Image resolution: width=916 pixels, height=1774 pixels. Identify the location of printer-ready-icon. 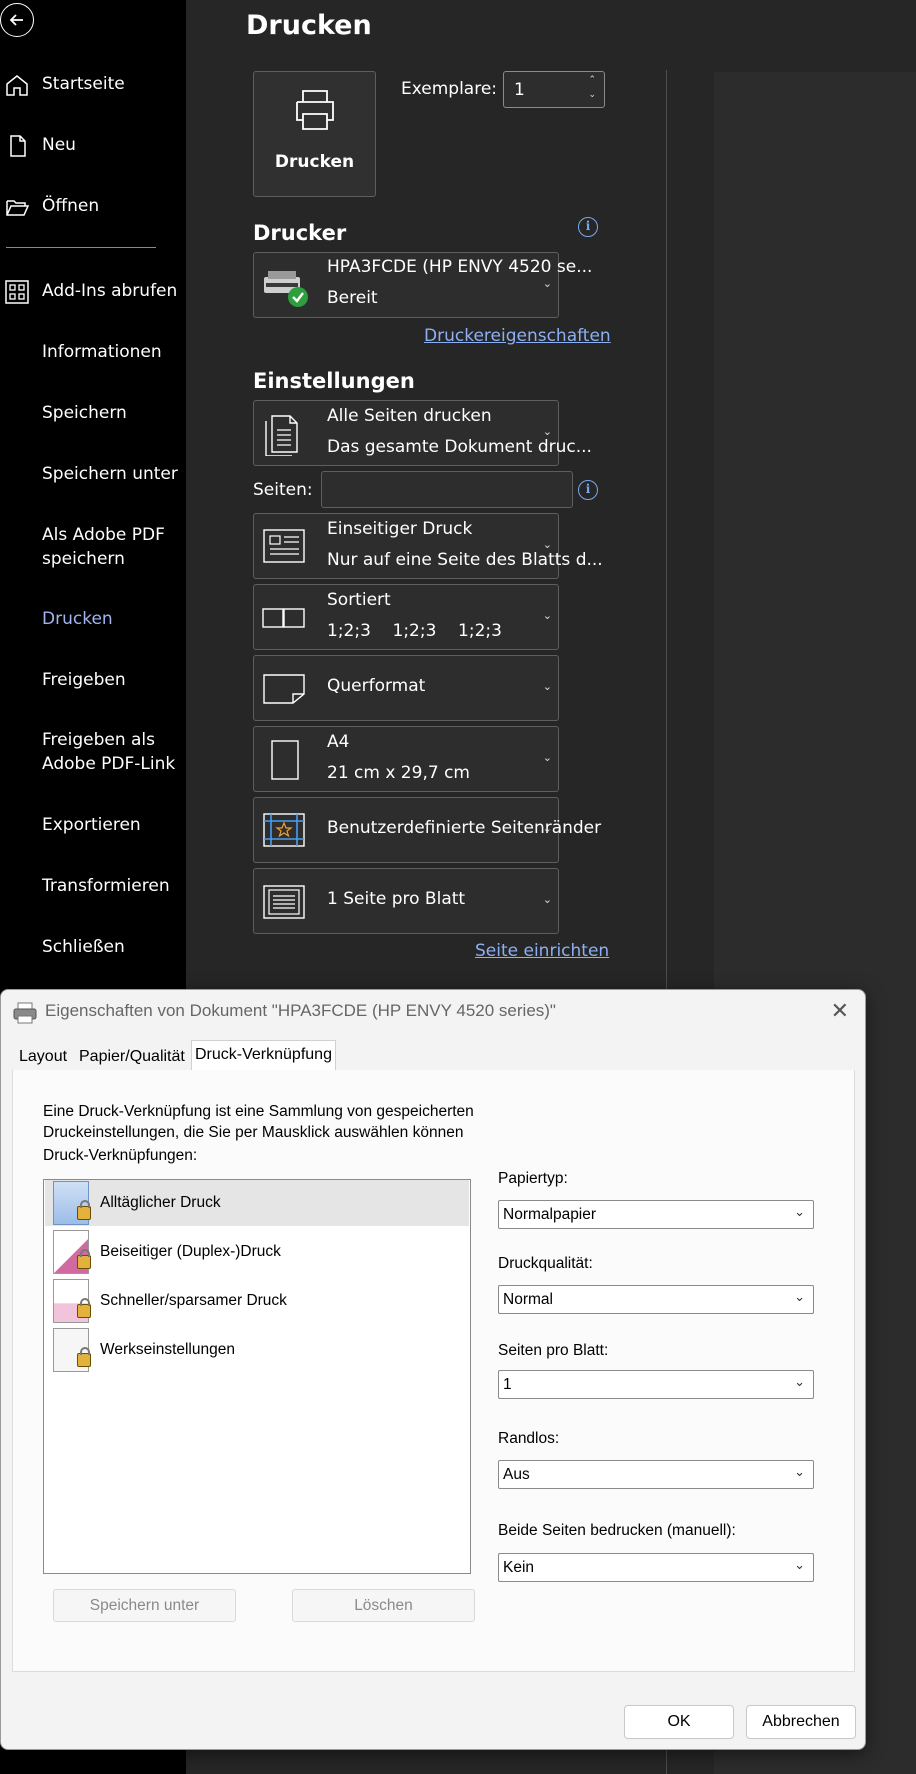
(286, 289).